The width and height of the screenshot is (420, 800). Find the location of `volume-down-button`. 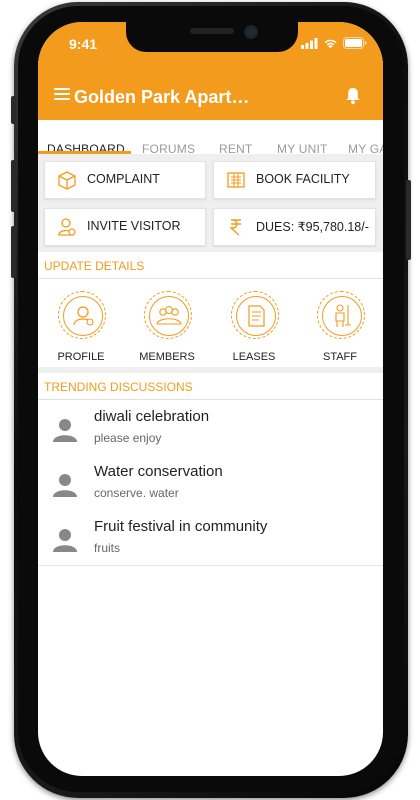

volume-down-button is located at coordinates (13, 252).